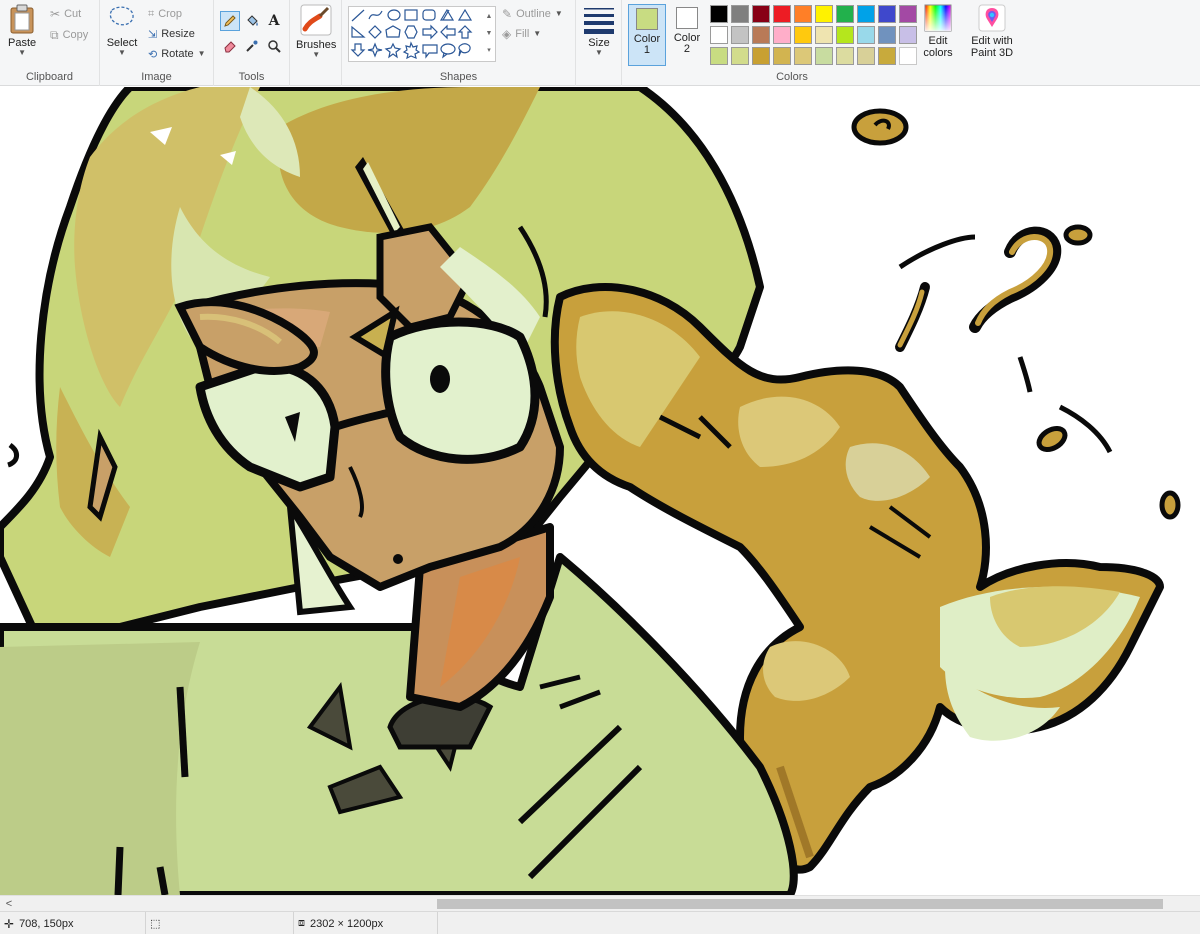  I want to click on line-size-icon, so click(599, 21).